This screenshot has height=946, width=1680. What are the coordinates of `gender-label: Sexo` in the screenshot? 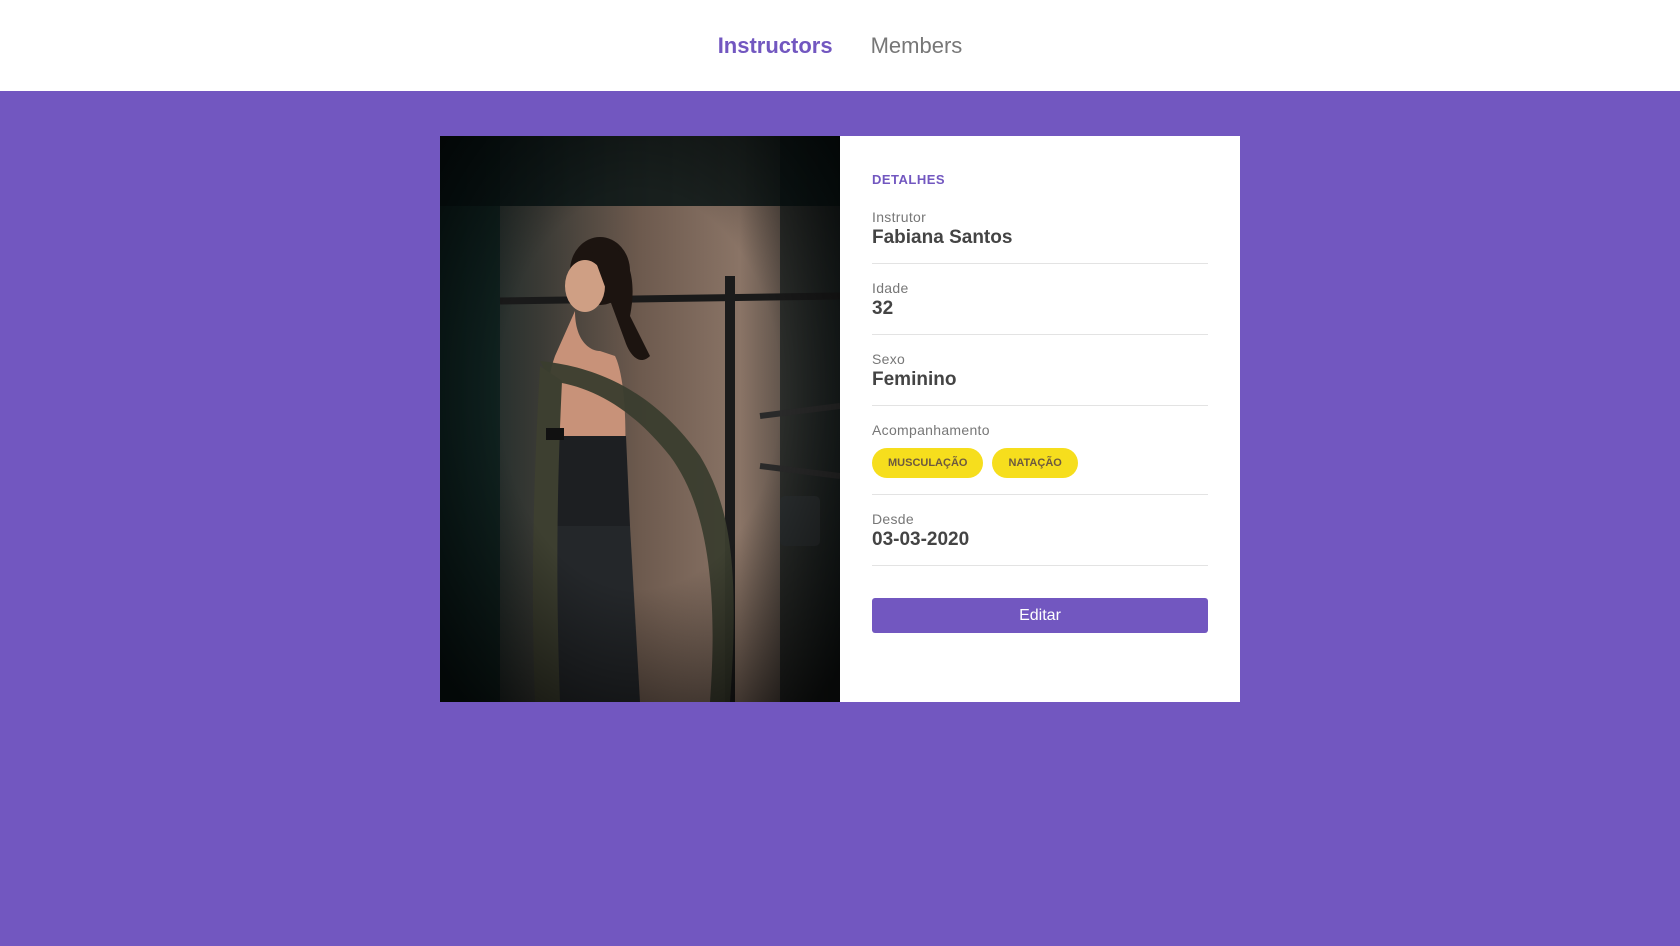 It's located at (889, 359).